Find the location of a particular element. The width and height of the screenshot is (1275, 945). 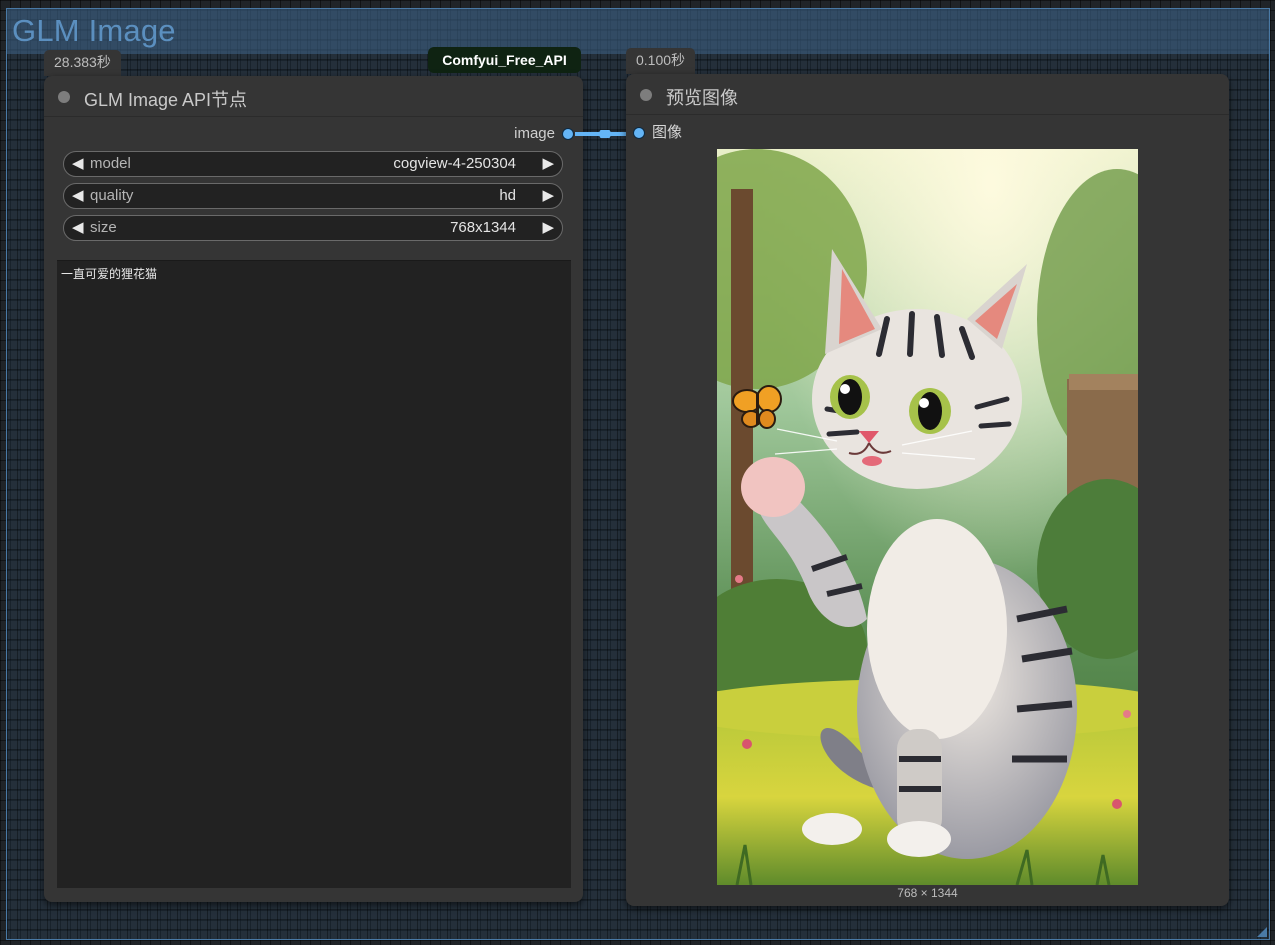

node-preview-title: 预览图像 is located at coordinates (702, 98).